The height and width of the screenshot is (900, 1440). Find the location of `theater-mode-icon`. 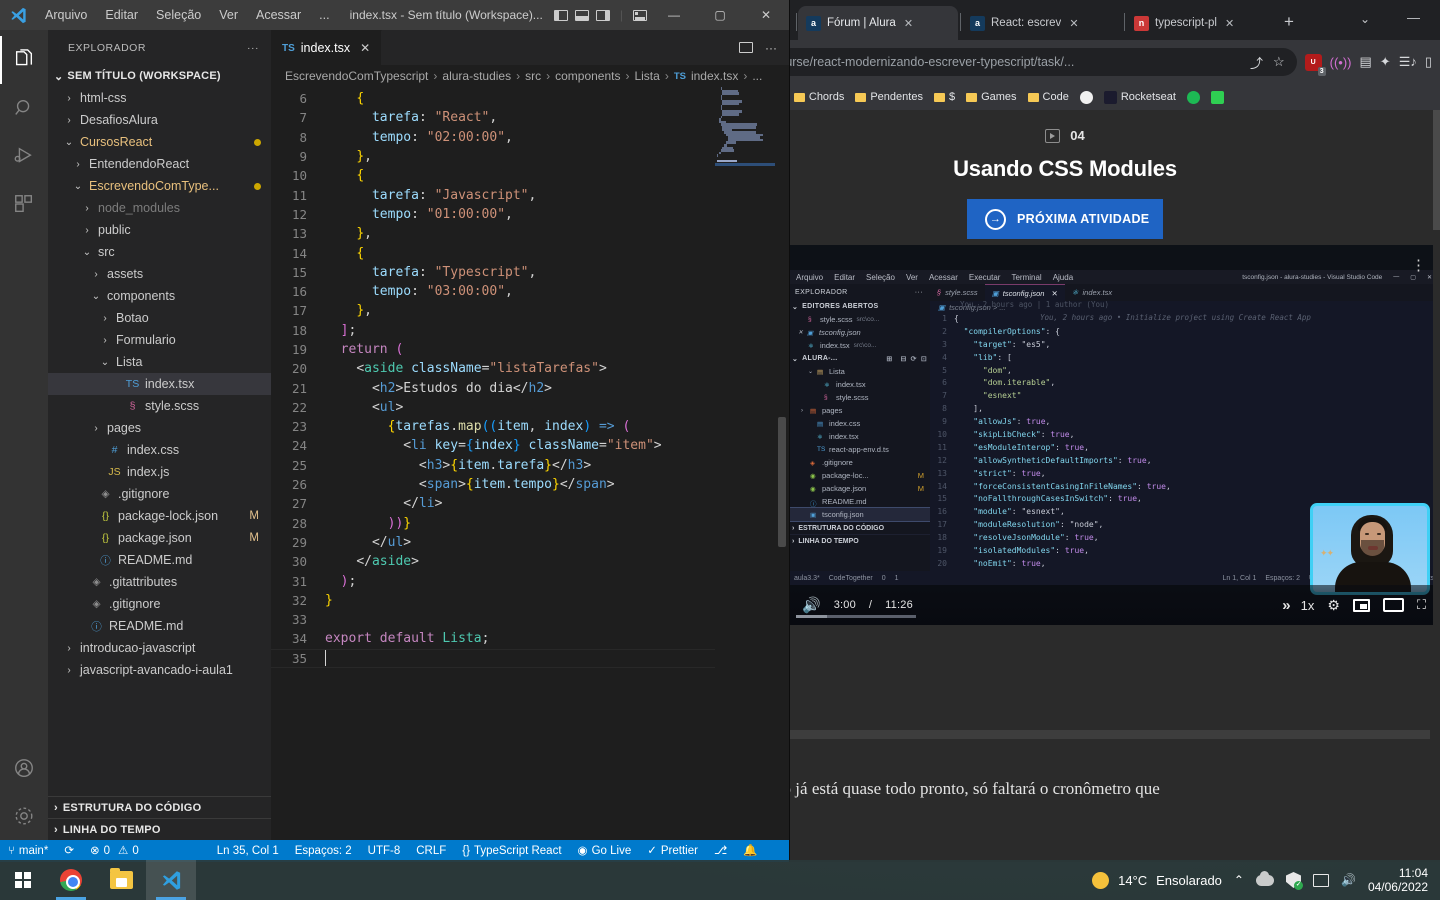

theater-mode-icon is located at coordinates (1393, 605).